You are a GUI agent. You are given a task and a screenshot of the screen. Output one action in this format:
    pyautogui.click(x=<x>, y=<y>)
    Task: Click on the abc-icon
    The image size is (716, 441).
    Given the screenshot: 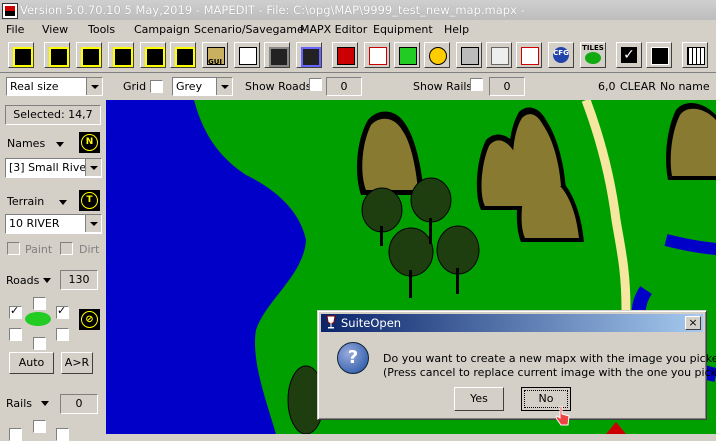 What is the action you would take?
    pyautogui.click(x=378, y=56)
    